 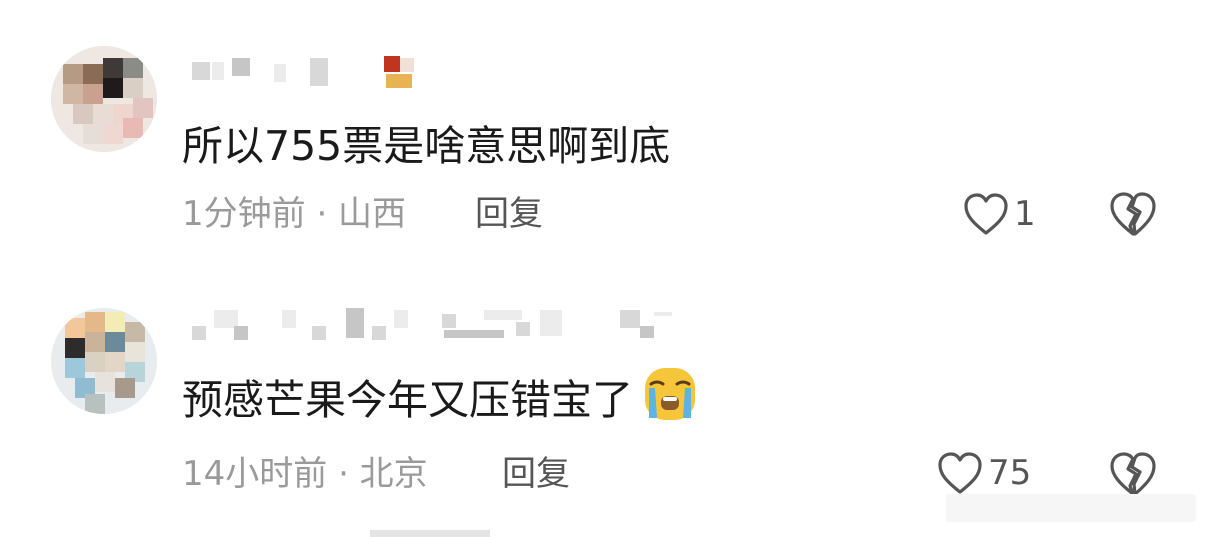 I want to click on like-count: 1, so click(x=1025, y=214).